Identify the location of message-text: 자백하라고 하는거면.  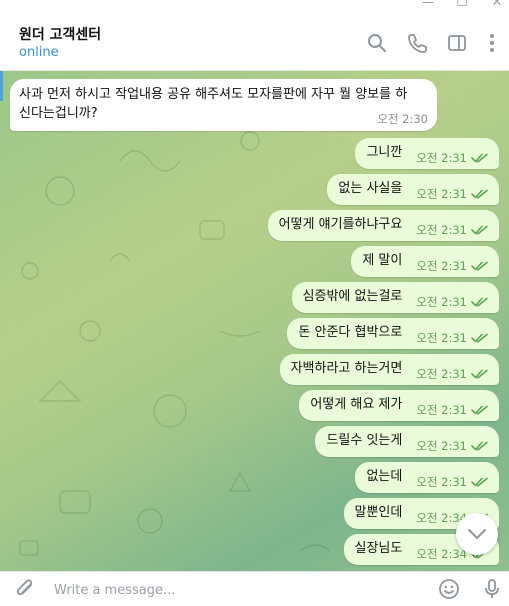
(346, 368).